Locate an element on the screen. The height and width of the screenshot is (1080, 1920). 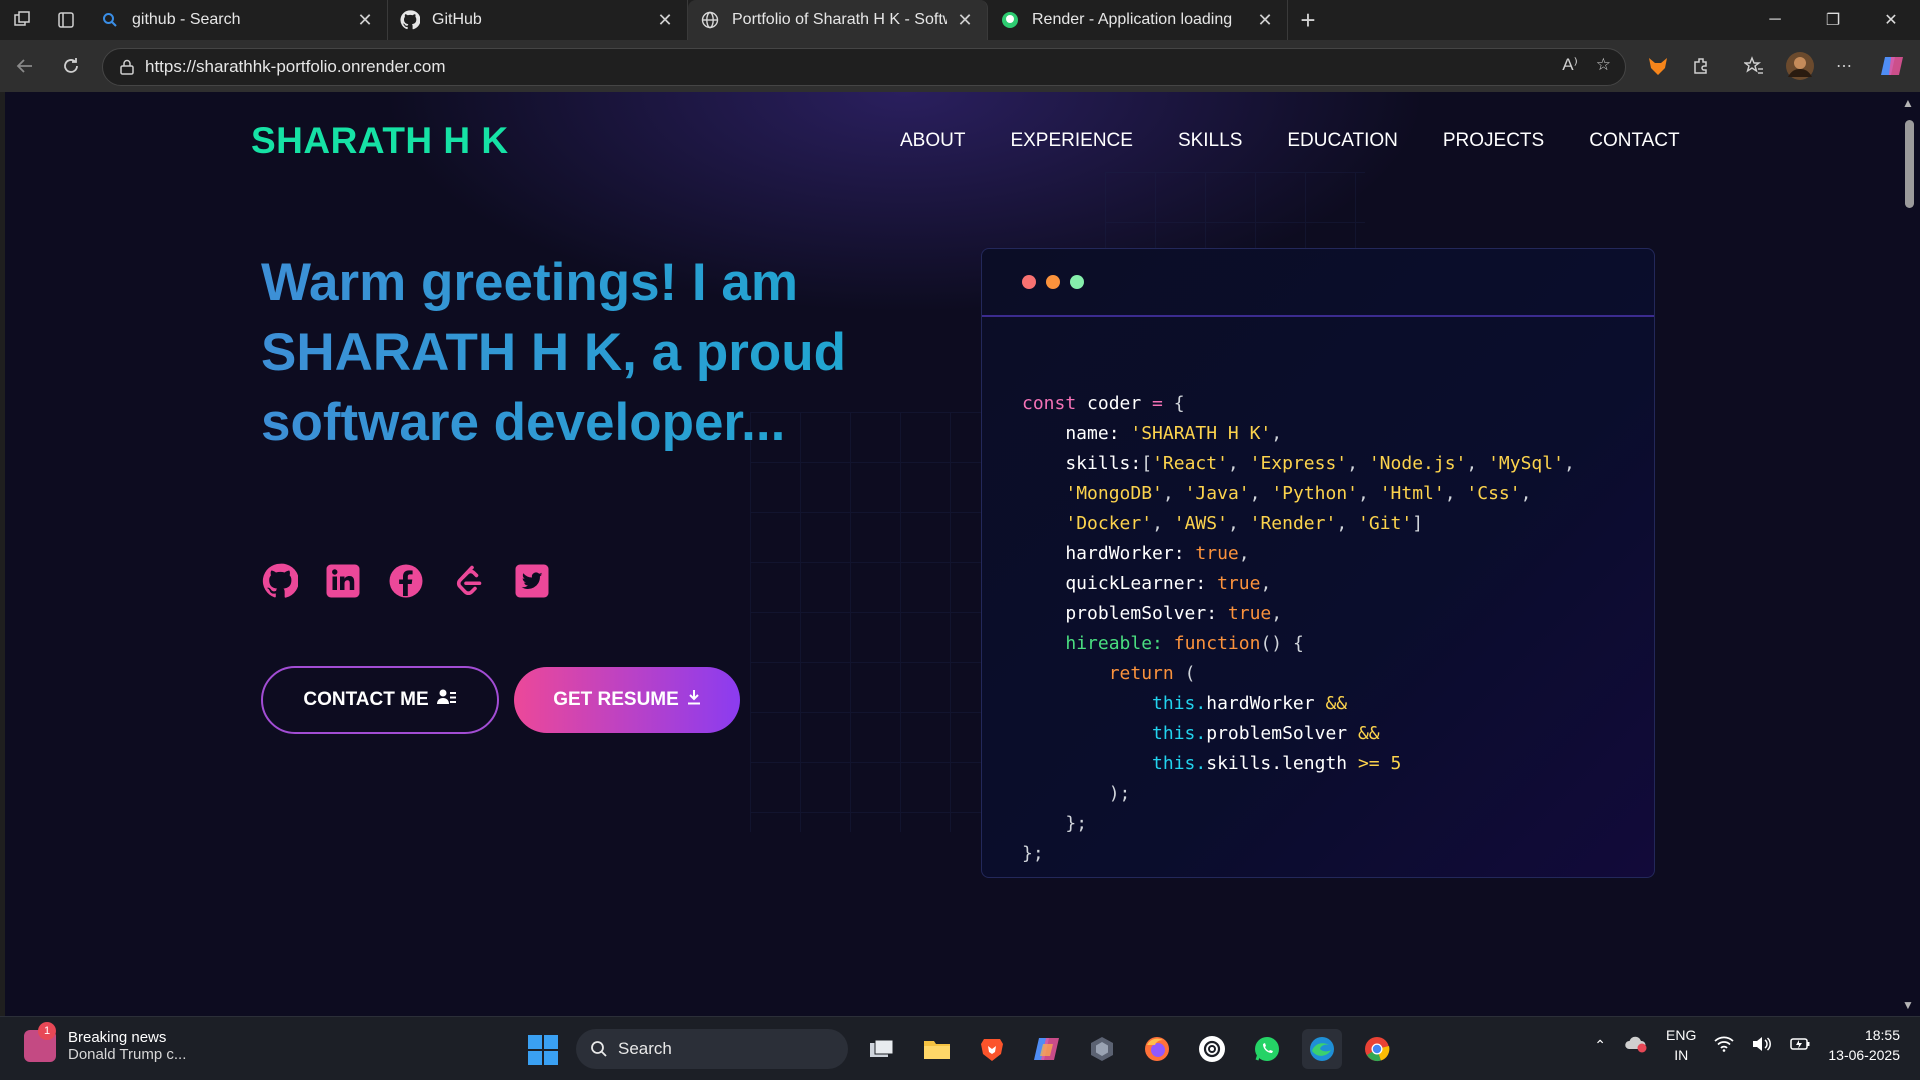
scrollbar-thumb is located at coordinates (1909, 164).